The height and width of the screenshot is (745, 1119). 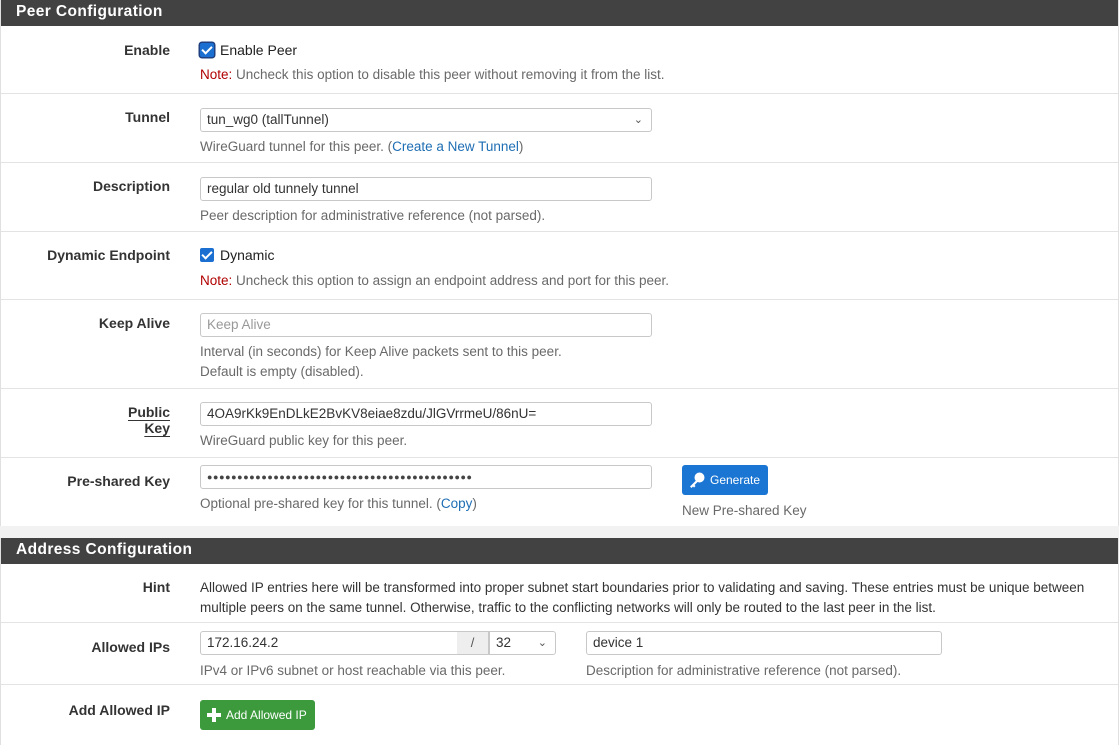 I want to click on dynamic-checkbox-label: Dynamic, so click(x=247, y=255).